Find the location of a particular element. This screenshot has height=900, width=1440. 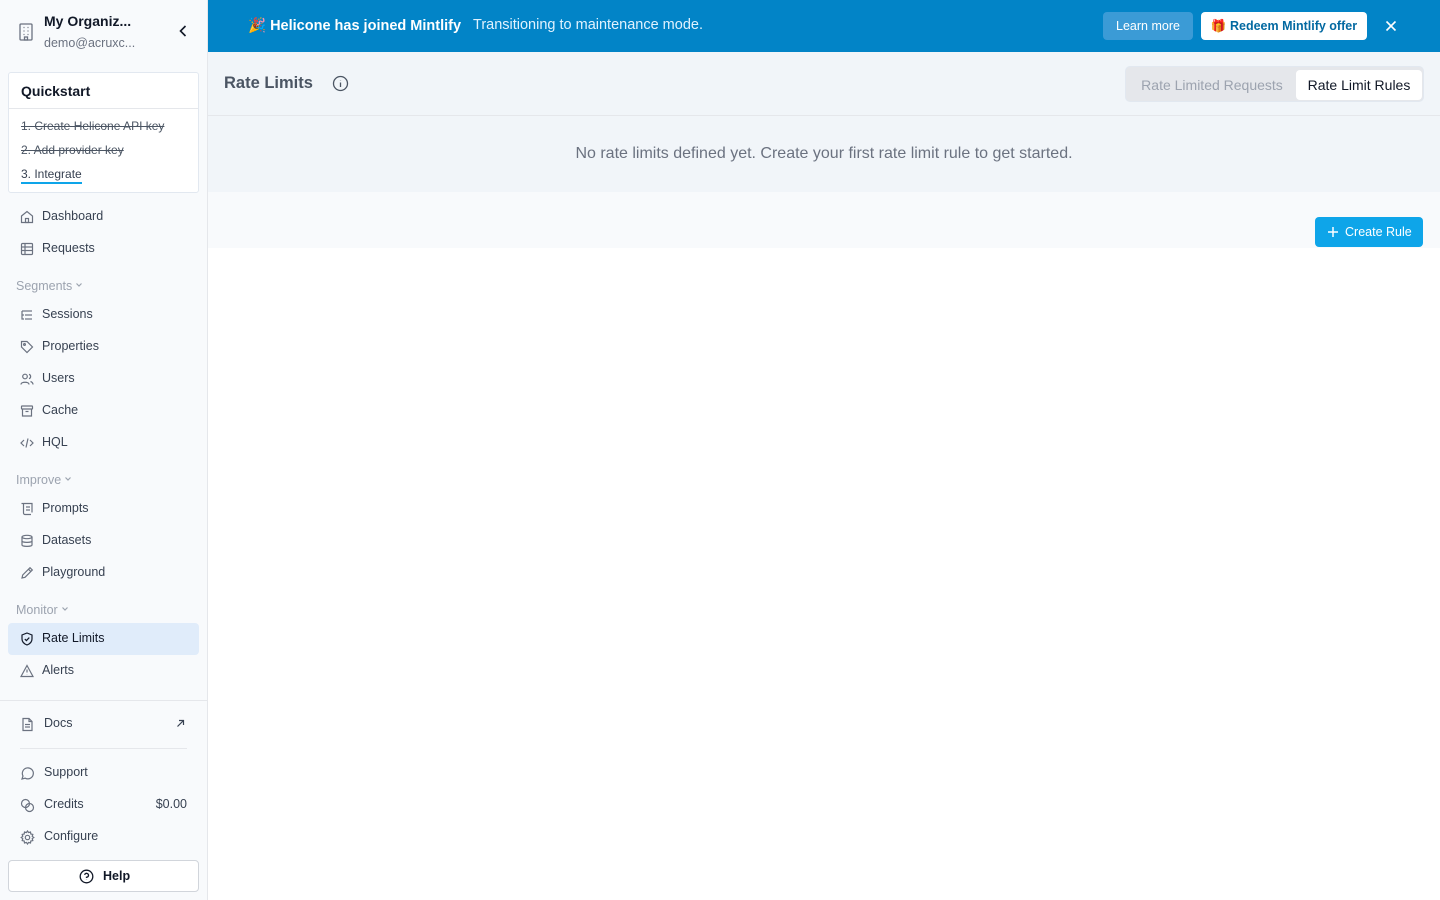

chevron-left-icon is located at coordinates (183, 31).